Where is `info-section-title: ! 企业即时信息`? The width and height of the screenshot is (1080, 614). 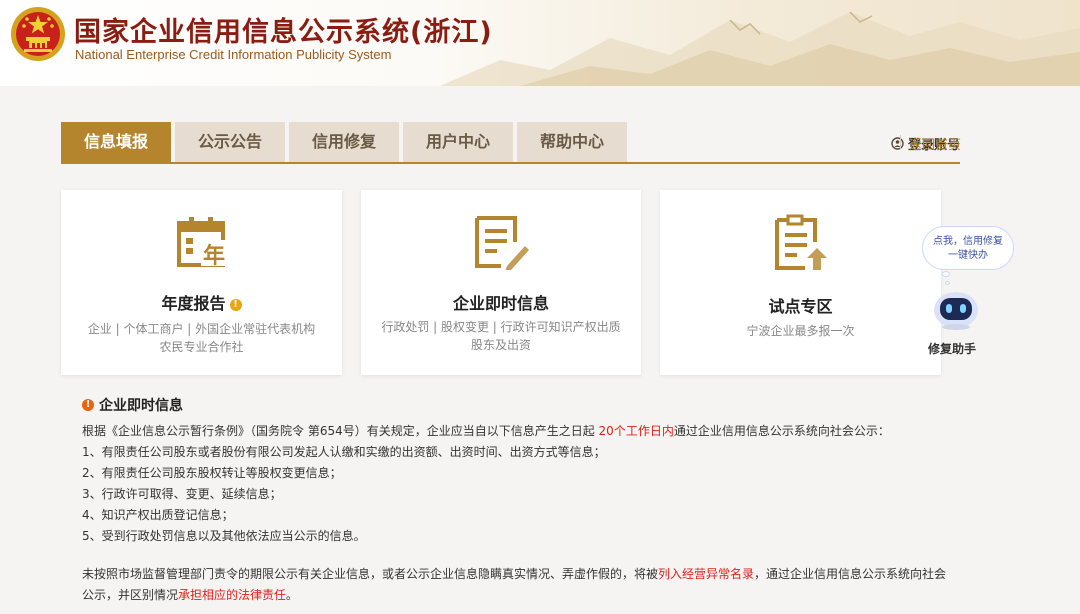 info-section-title: ! 企业即时信息 is located at coordinates (132, 405).